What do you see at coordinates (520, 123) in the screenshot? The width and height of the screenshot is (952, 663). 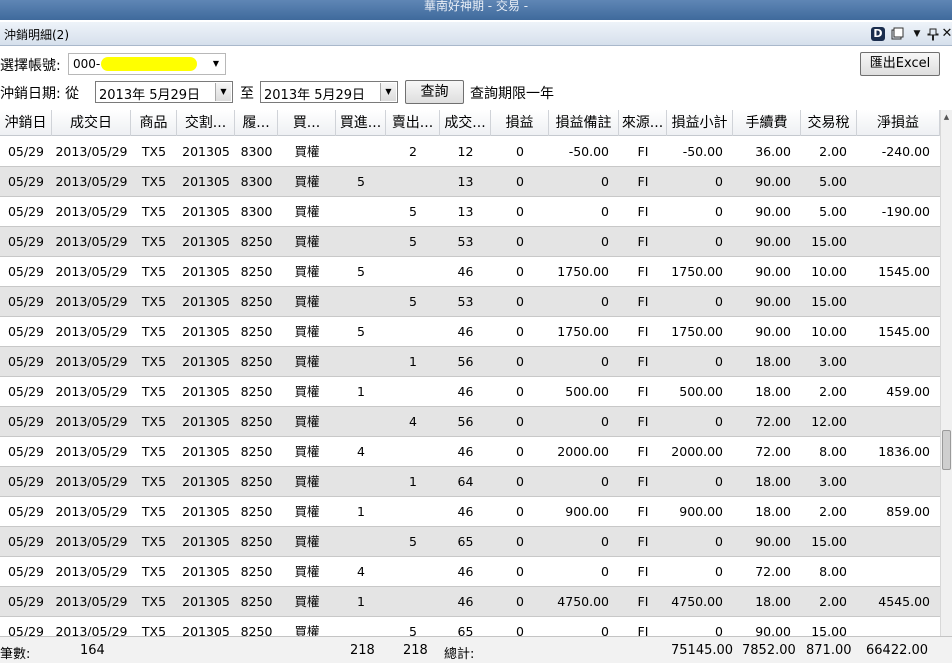 I see `column-header-profit-loss: 損益` at bounding box center [520, 123].